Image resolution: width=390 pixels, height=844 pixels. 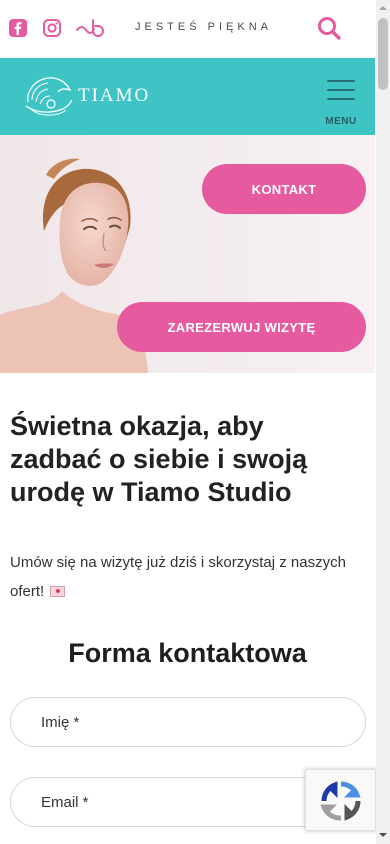 I want to click on menu-button: MENU, so click(x=341, y=102).